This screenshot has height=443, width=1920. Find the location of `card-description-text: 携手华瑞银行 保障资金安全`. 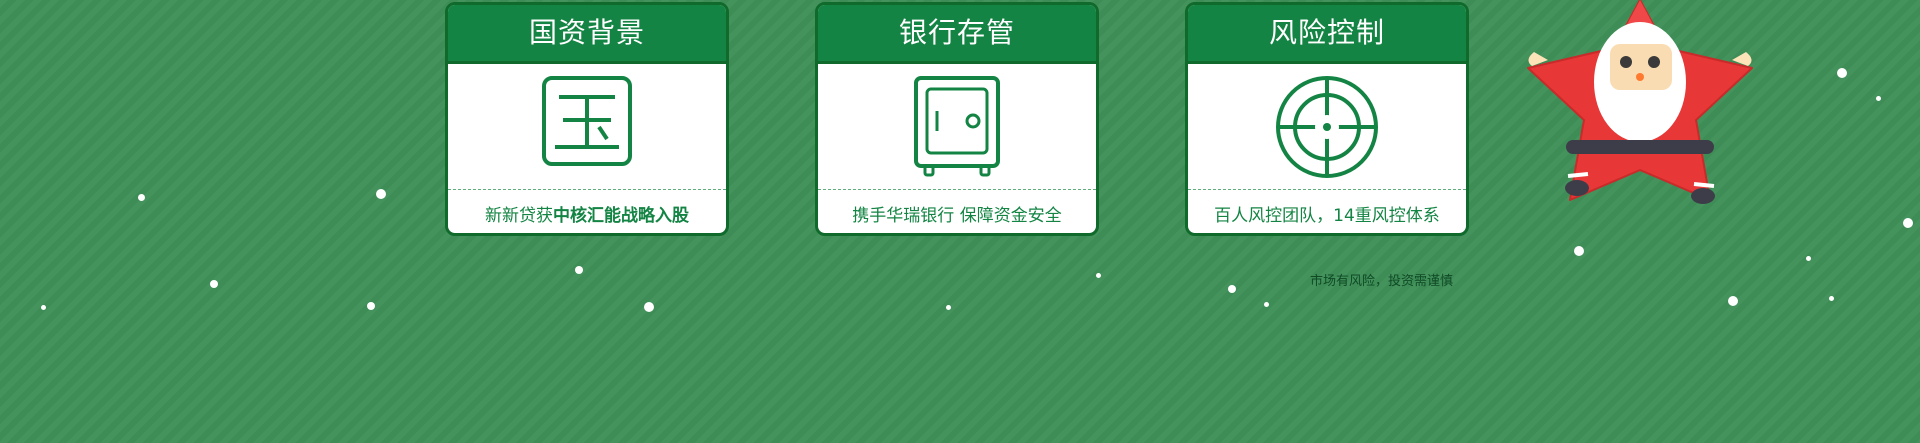

card-description-text: 携手华瑞银行 保障资金安全 is located at coordinates (957, 216).